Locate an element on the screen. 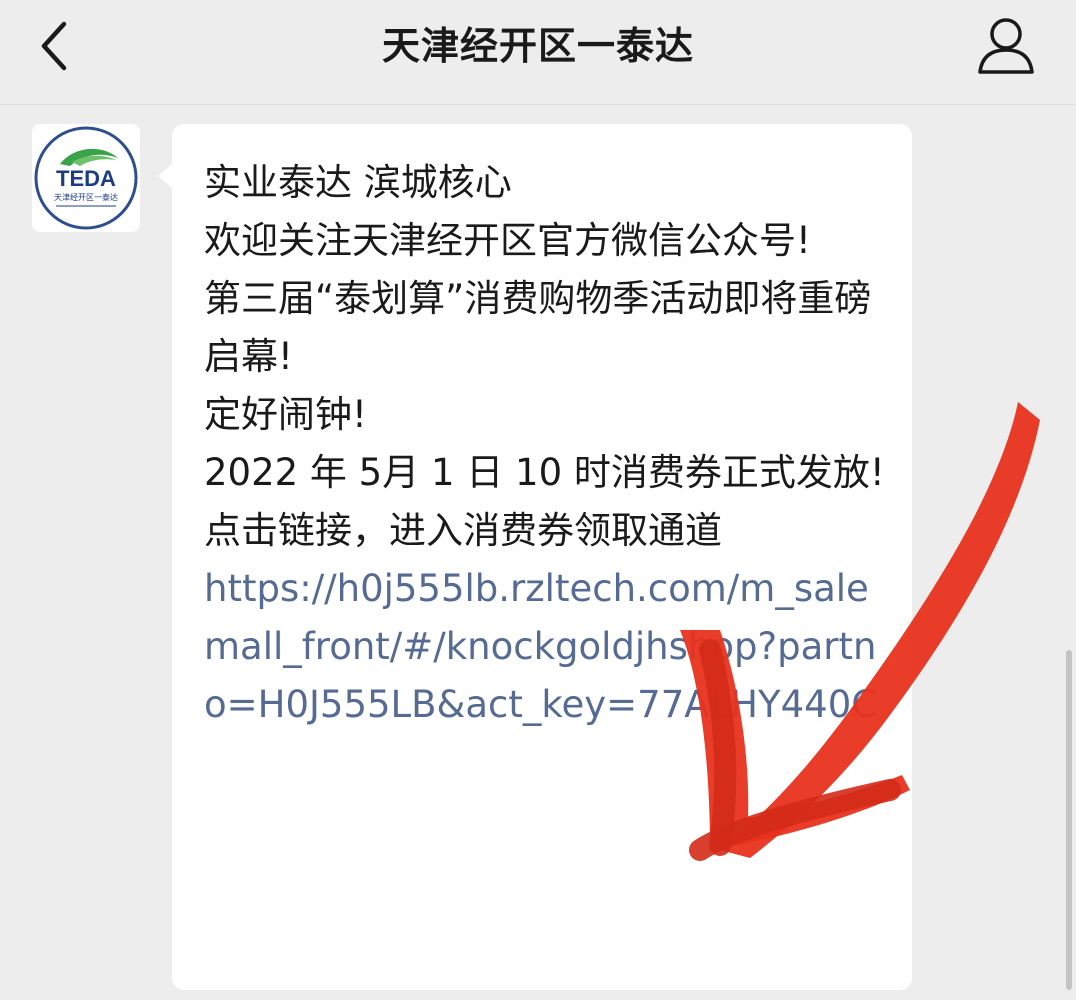 Image resolution: width=1076 pixels, height=1000 pixels. message-line: 实业泰达 滨城核心 is located at coordinates (358, 182).